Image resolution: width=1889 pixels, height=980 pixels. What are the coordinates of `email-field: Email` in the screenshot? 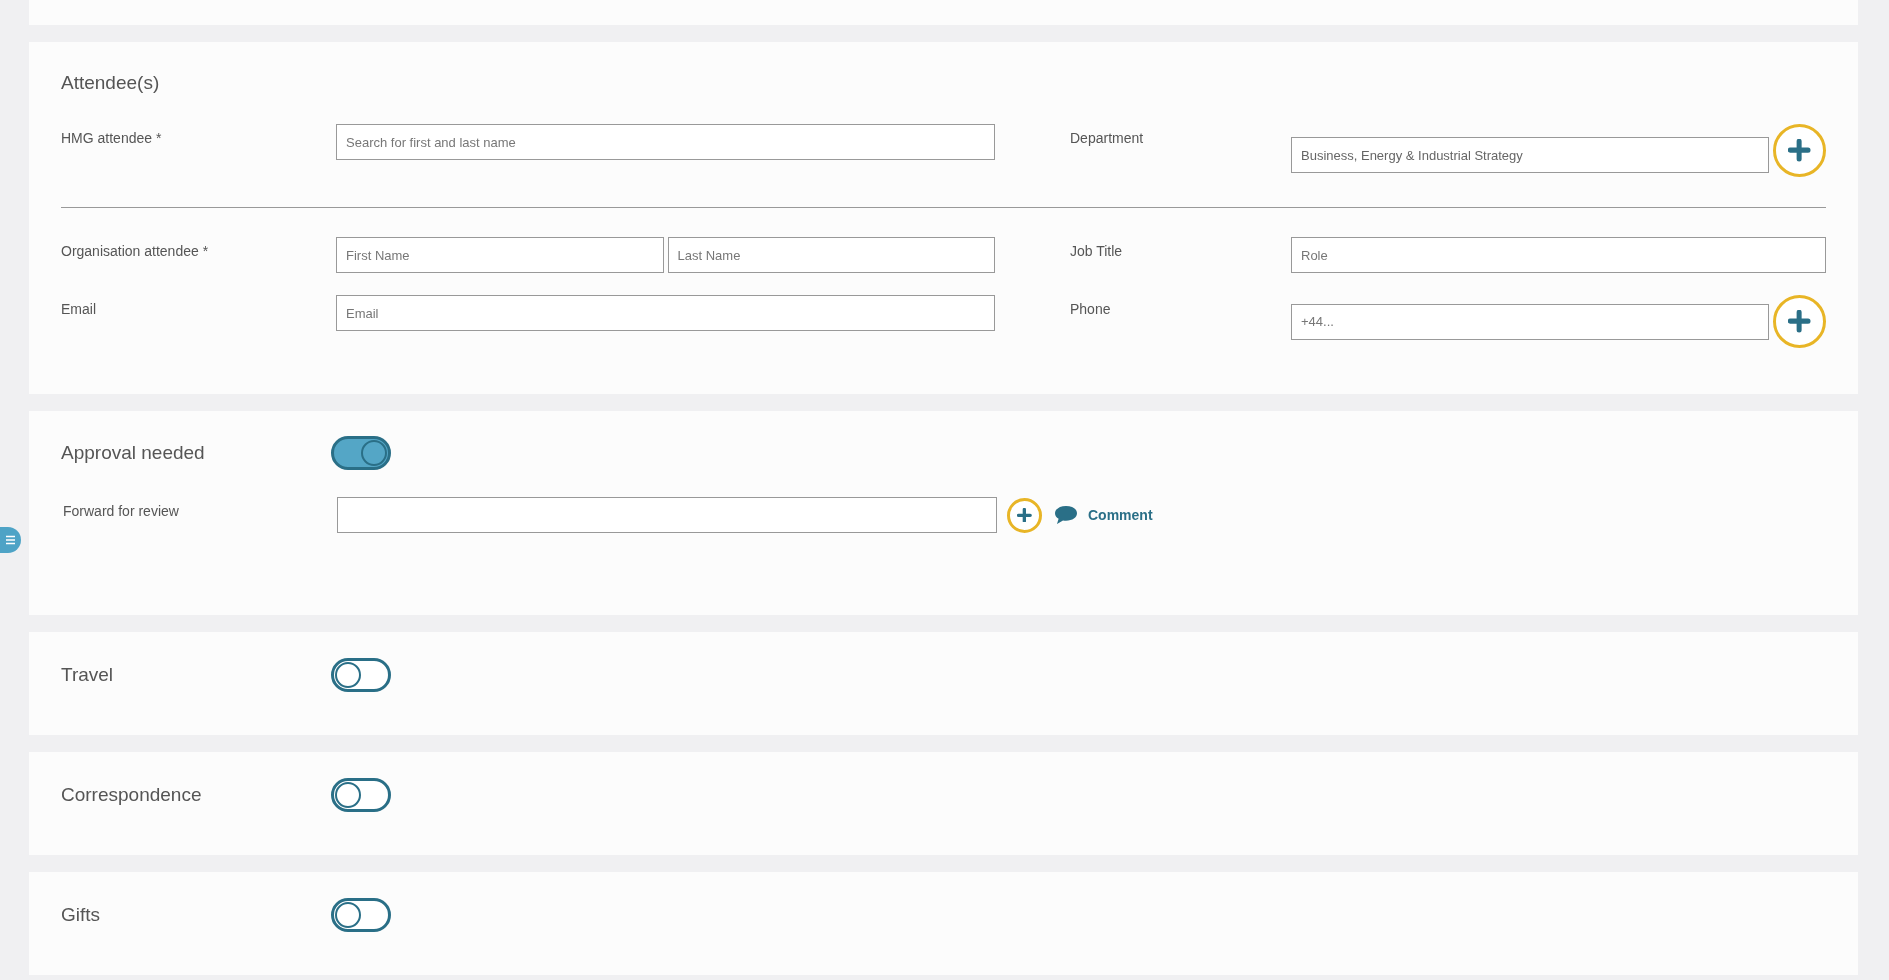 It's located at (665, 313).